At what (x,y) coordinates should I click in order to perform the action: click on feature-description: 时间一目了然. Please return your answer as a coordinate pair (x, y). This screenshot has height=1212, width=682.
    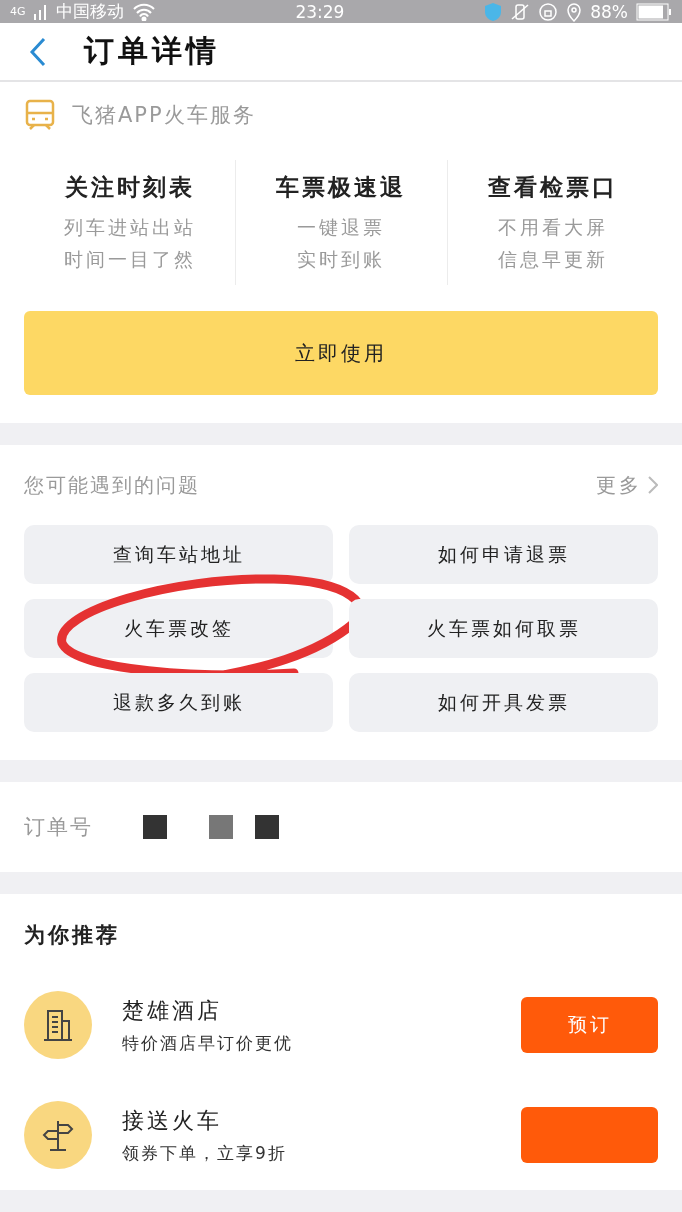
    Looking at the image, I should click on (129, 259).